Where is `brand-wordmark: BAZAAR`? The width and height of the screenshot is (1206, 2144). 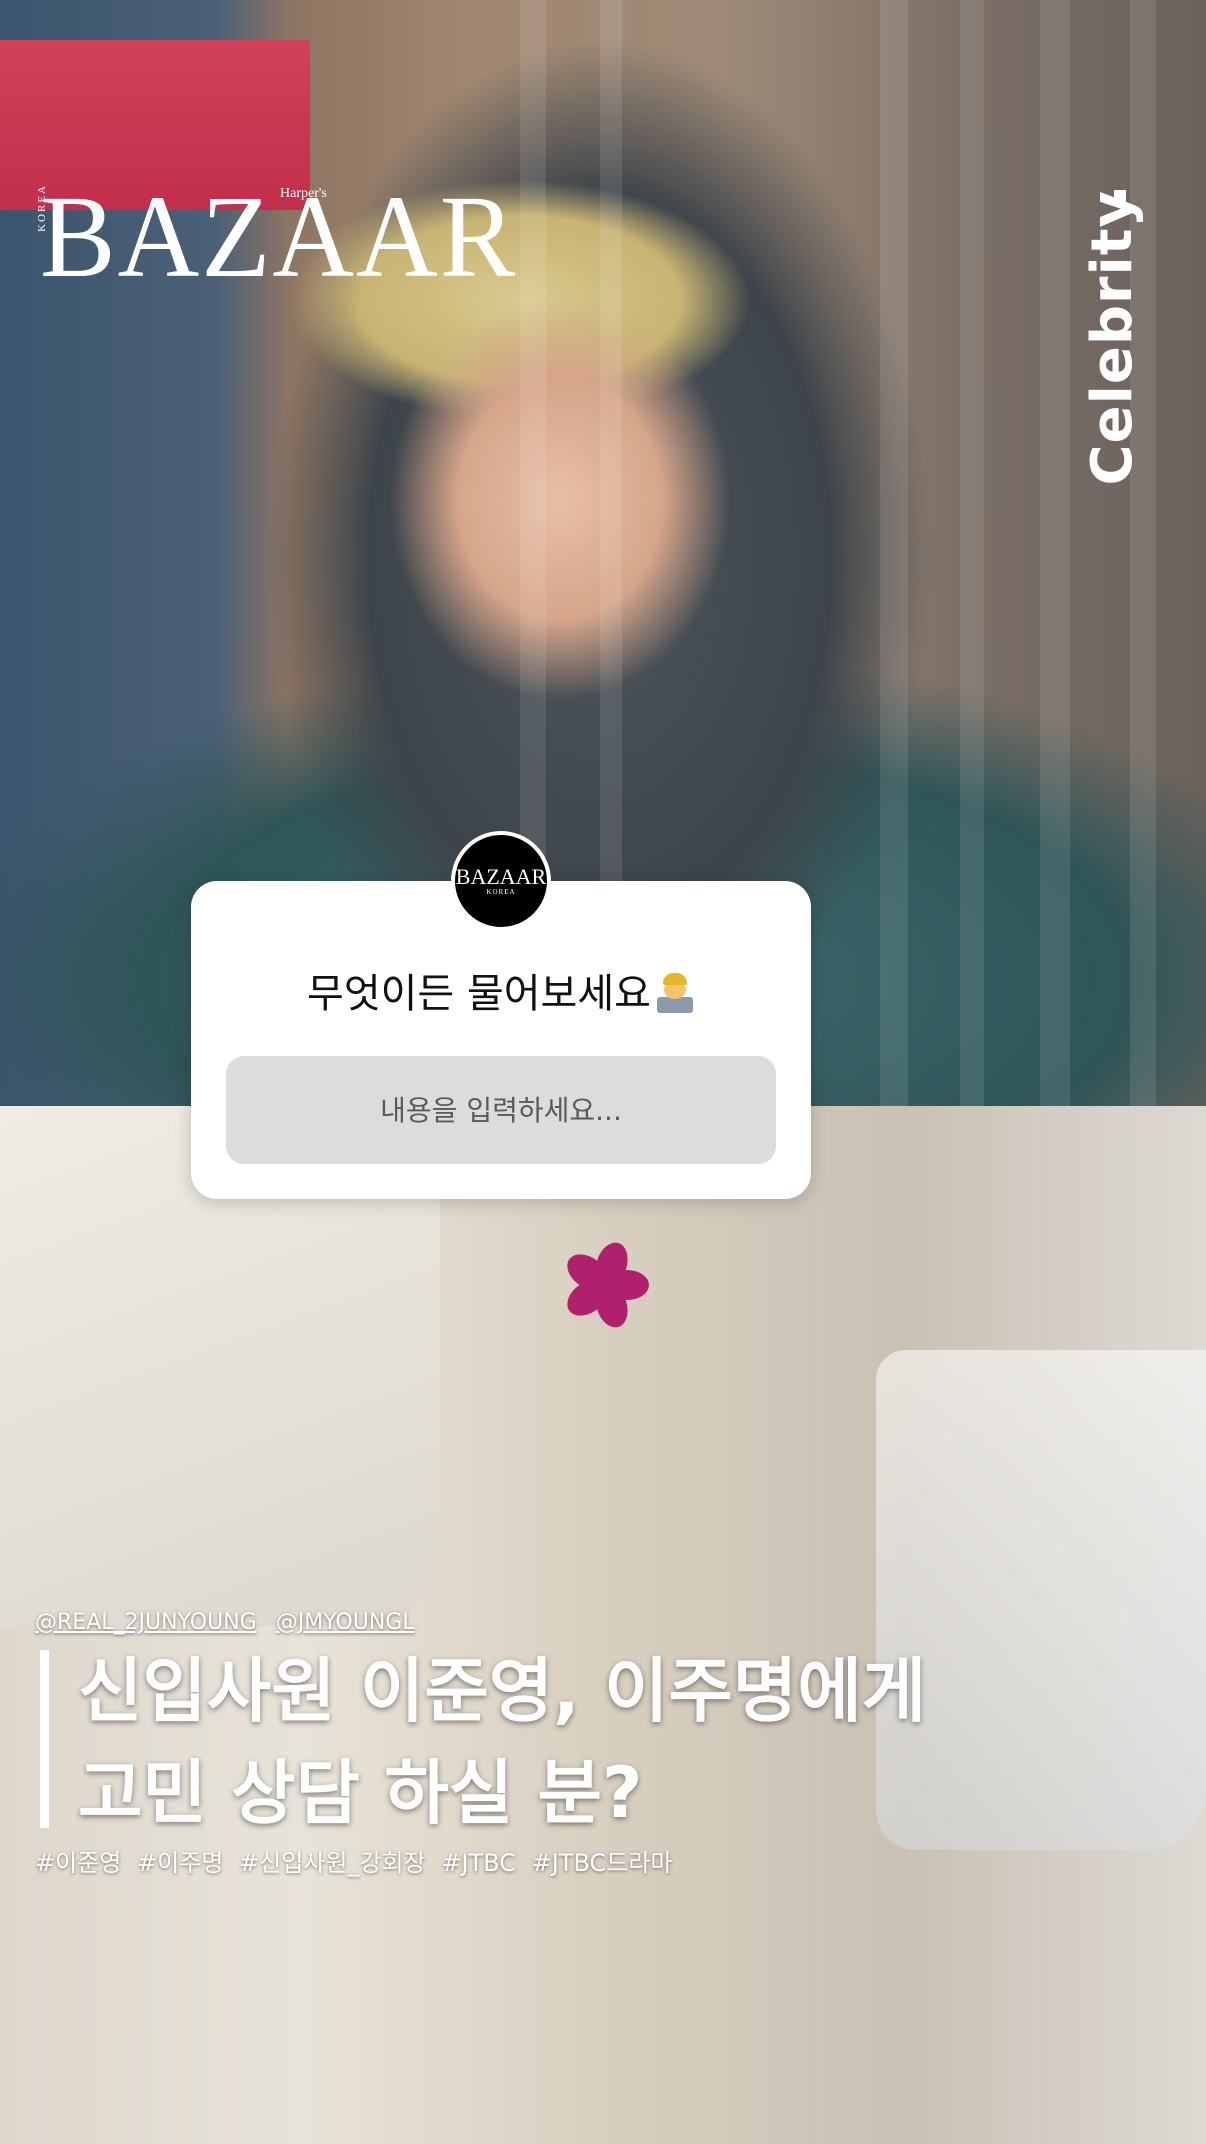
brand-wordmark: BAZAAR is located at coordinates (279, 236).